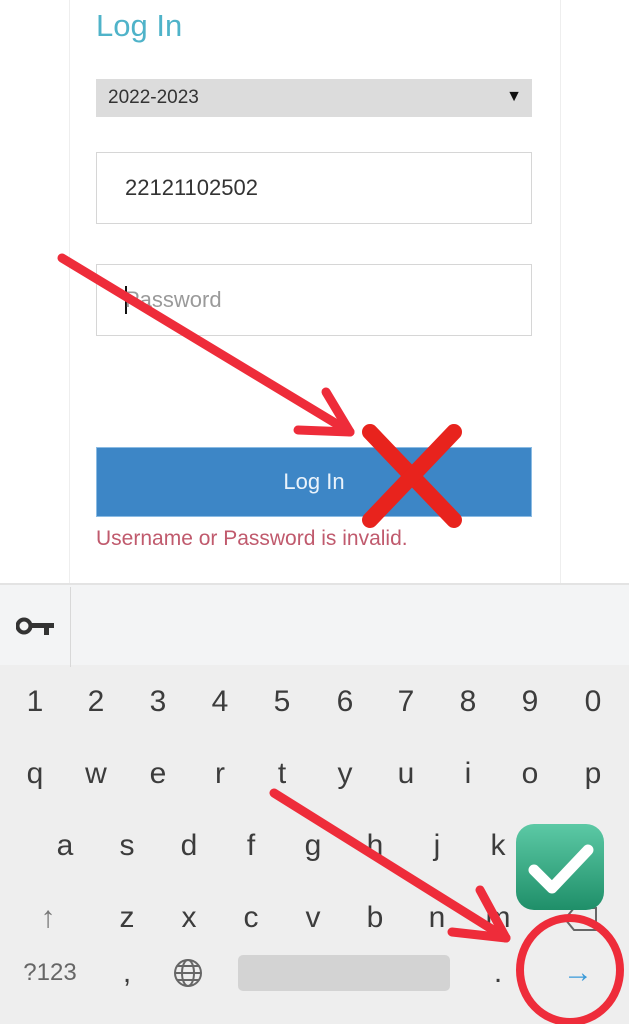 The image size is (629, 1024). What do you see at coordinates (70, 627) in the screenshot?
I see `toolbar-divider` at bounding box center [70, 627].